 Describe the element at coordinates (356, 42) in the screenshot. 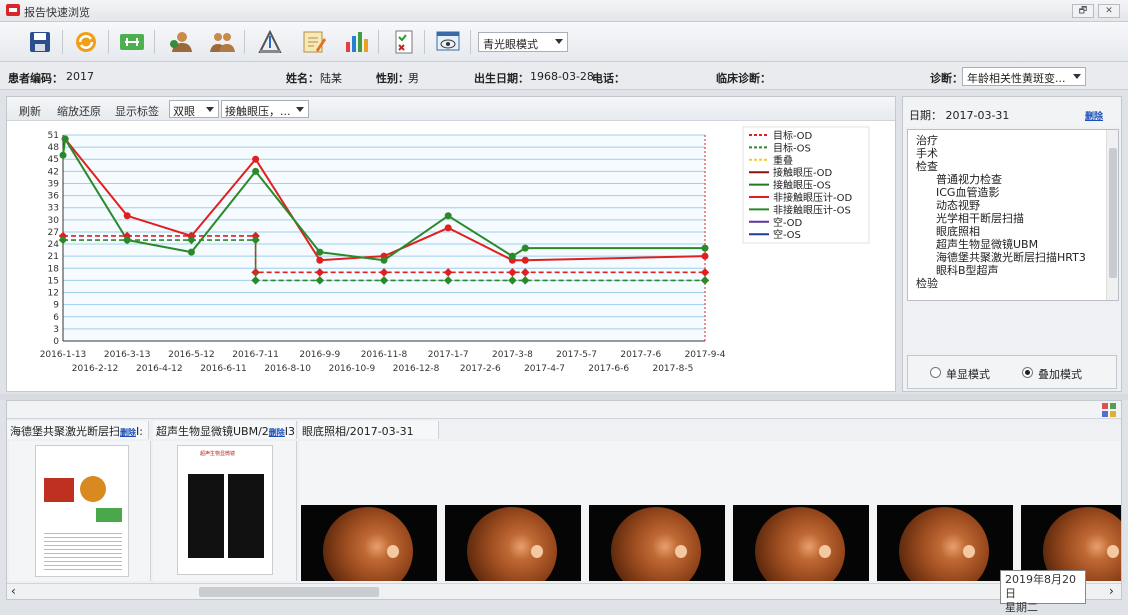

I see `bar-chart-icon` at that location.